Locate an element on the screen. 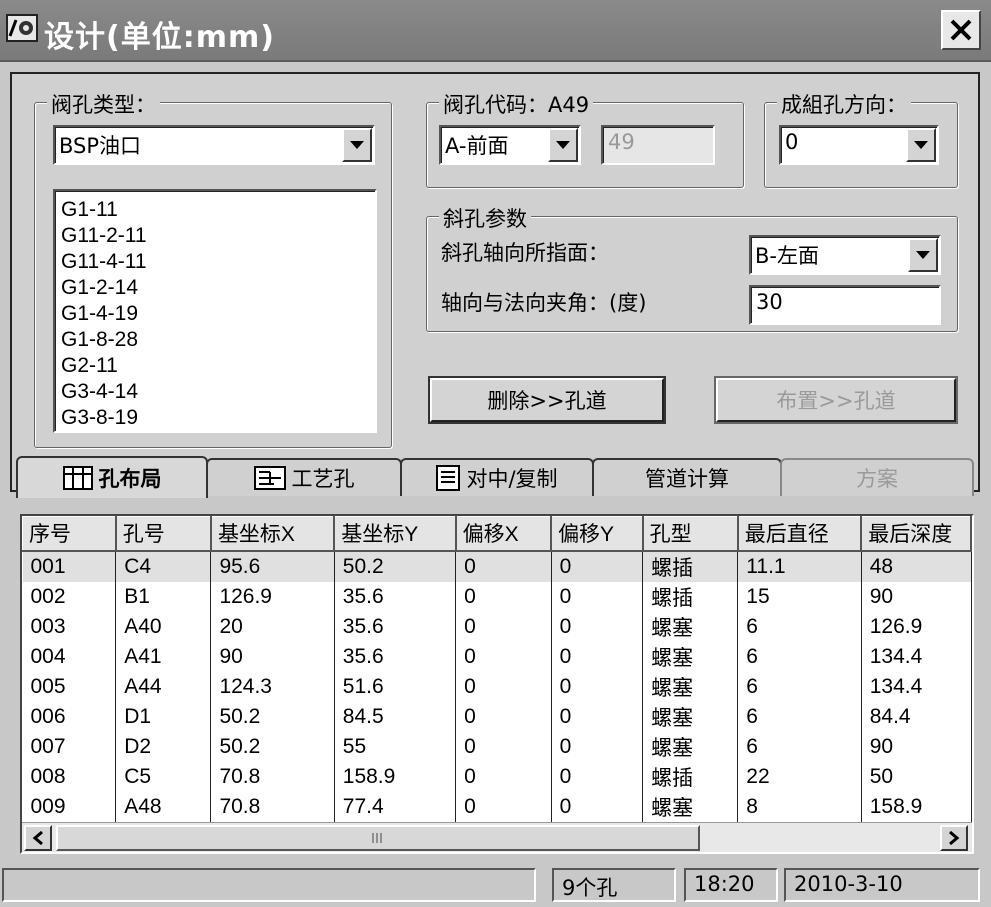  delete-hole-button: 删除>>孔道 is located at coordinates (547, 400).